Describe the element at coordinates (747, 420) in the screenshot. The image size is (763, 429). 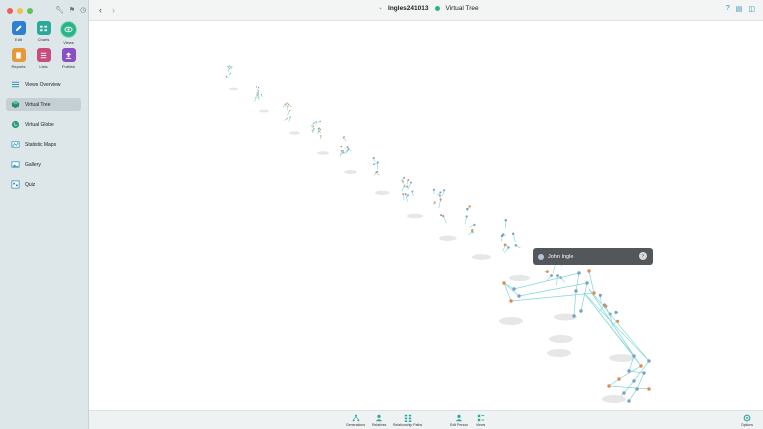
I see `options-button: Options` at that location.